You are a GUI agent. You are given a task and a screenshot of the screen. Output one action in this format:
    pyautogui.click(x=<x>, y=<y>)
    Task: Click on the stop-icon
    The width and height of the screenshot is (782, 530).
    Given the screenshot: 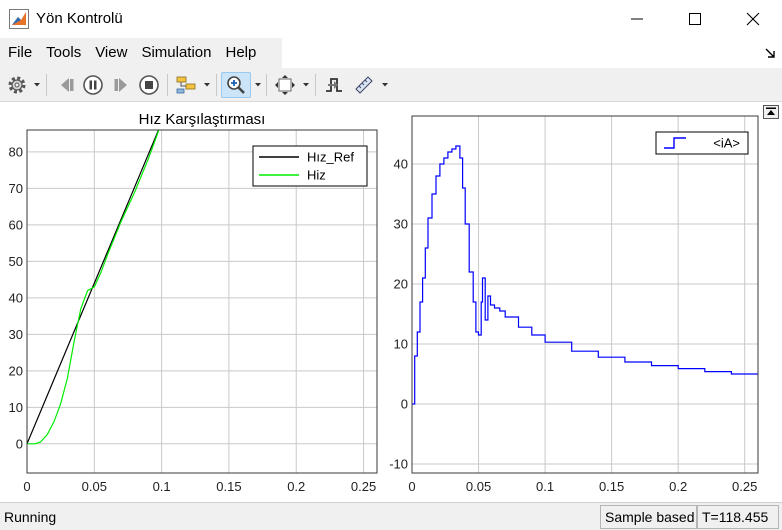 What is the action you would take?
    pyautogui.click(x=149, y=85)
    